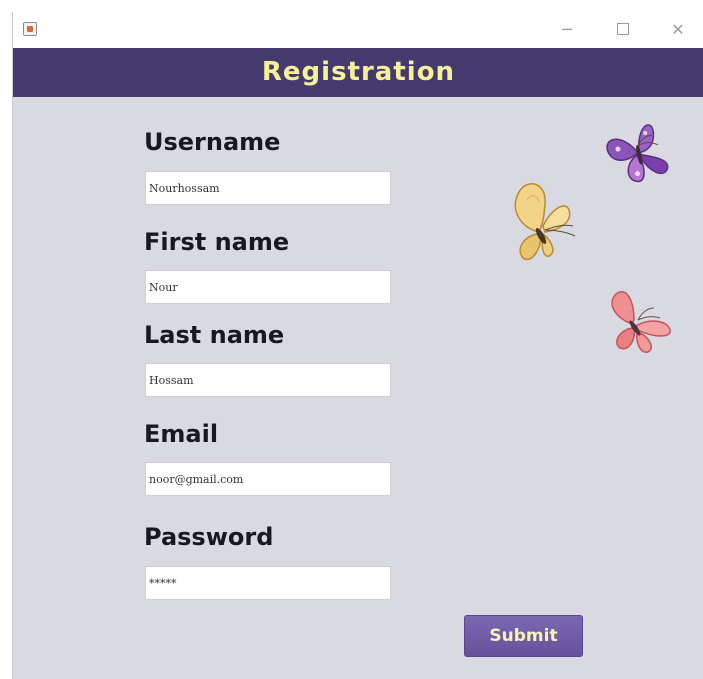 The height and width of the screenshot is (679, 703). Describe the element at coordinates (30, 29) in the screenshot. I see `java-app-icon` at that location.